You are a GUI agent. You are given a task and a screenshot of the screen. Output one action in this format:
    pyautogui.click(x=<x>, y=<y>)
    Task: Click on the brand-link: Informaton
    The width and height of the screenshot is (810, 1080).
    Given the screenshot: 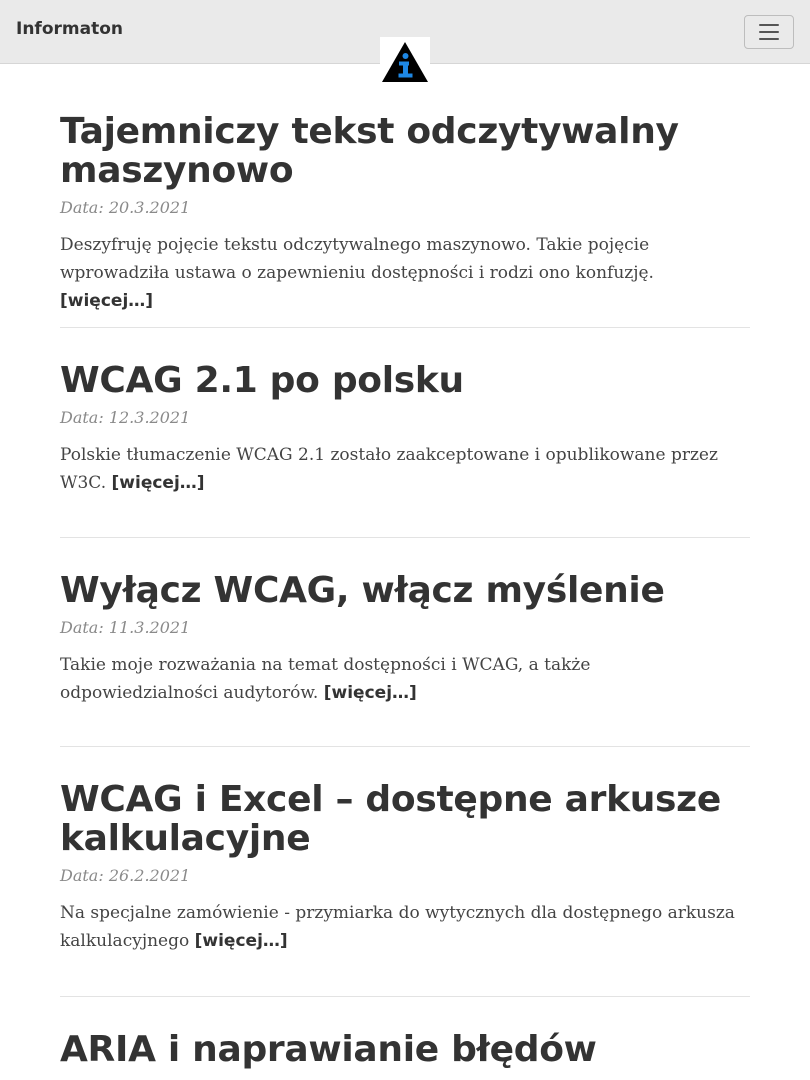 What is the action you would take?
    pyautogui.click(x=69, y=29)
    